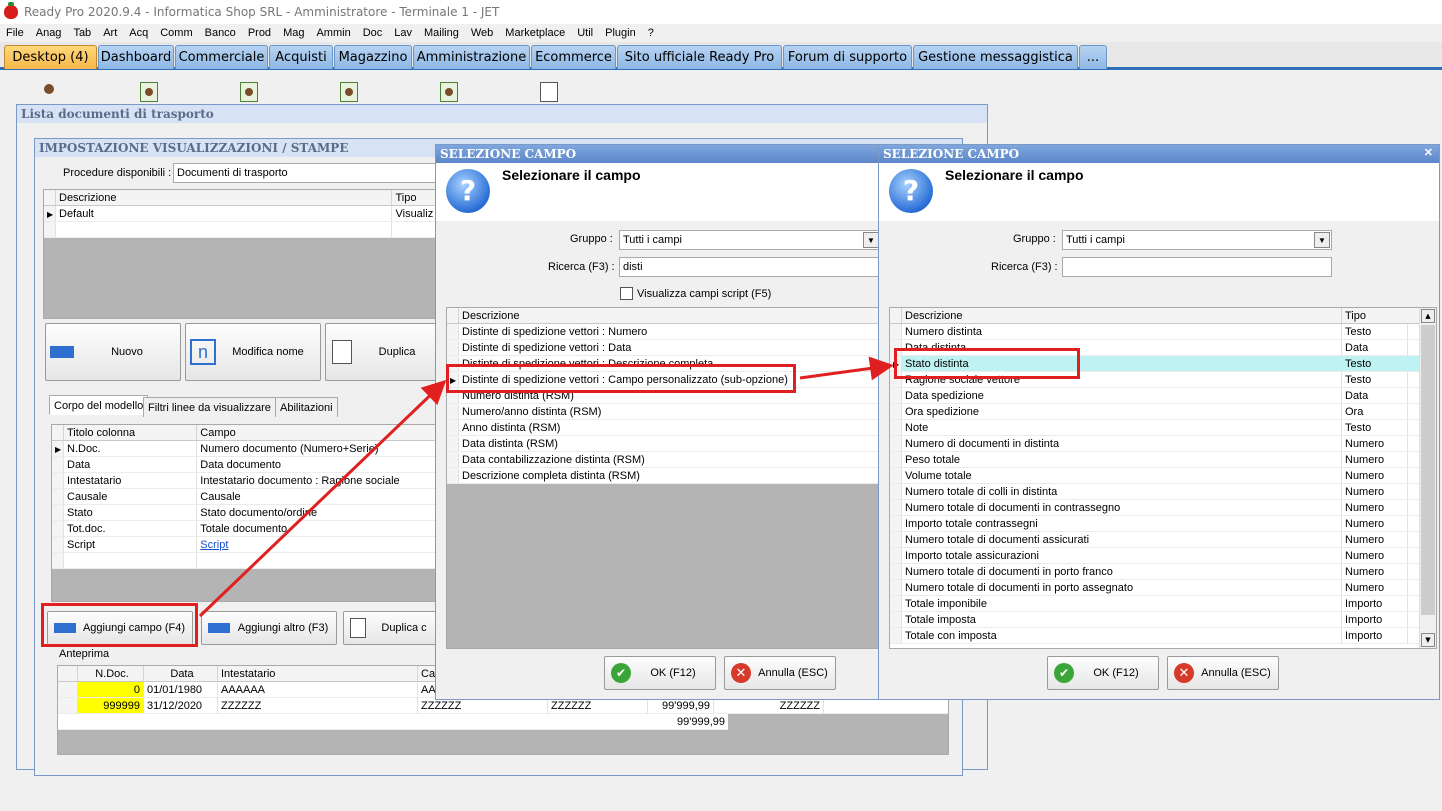 The width and height of the screenshot is (1442, 811). I want to click on field-row: Anno distinta (RSM), so click(669, 427).